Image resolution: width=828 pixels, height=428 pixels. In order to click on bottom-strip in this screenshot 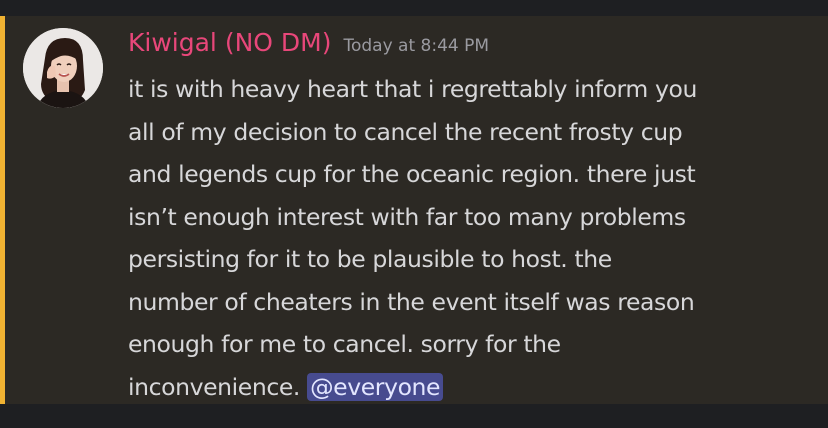, I will do `click(414, 416)`.